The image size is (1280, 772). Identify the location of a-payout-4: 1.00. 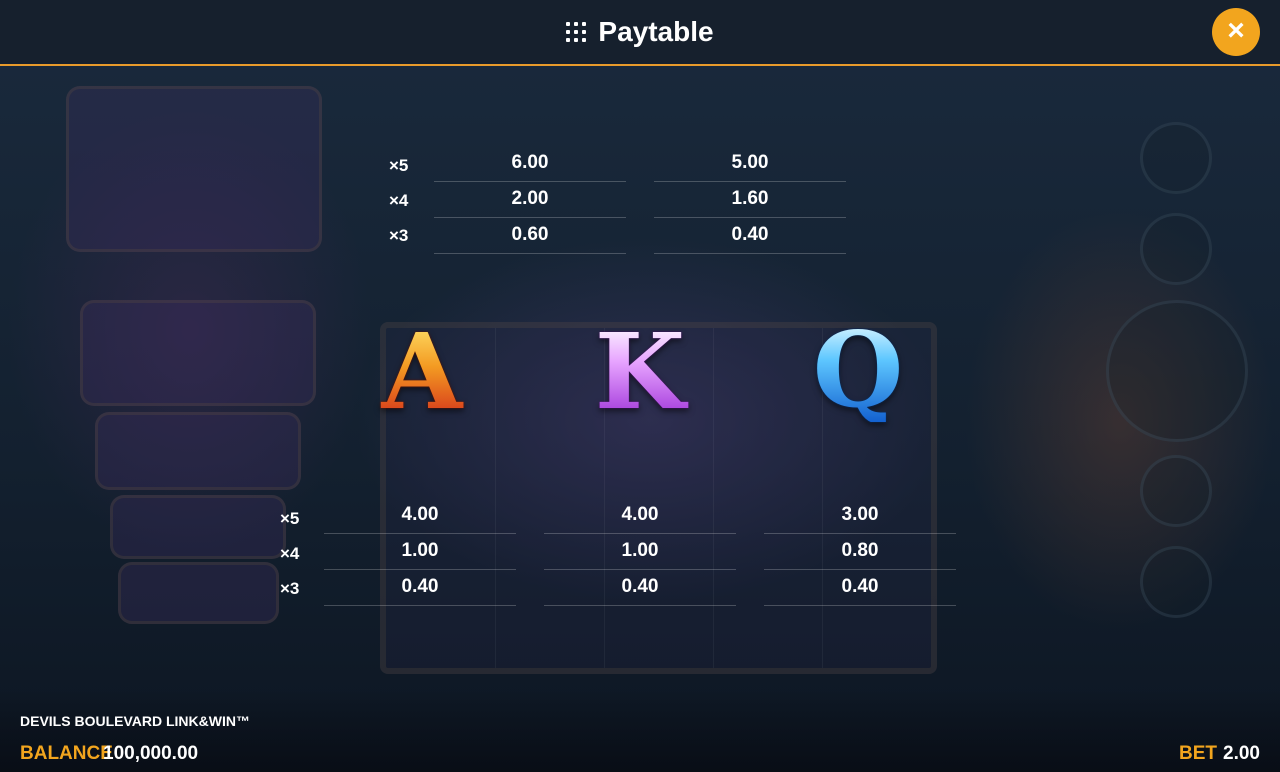
(420, 550).